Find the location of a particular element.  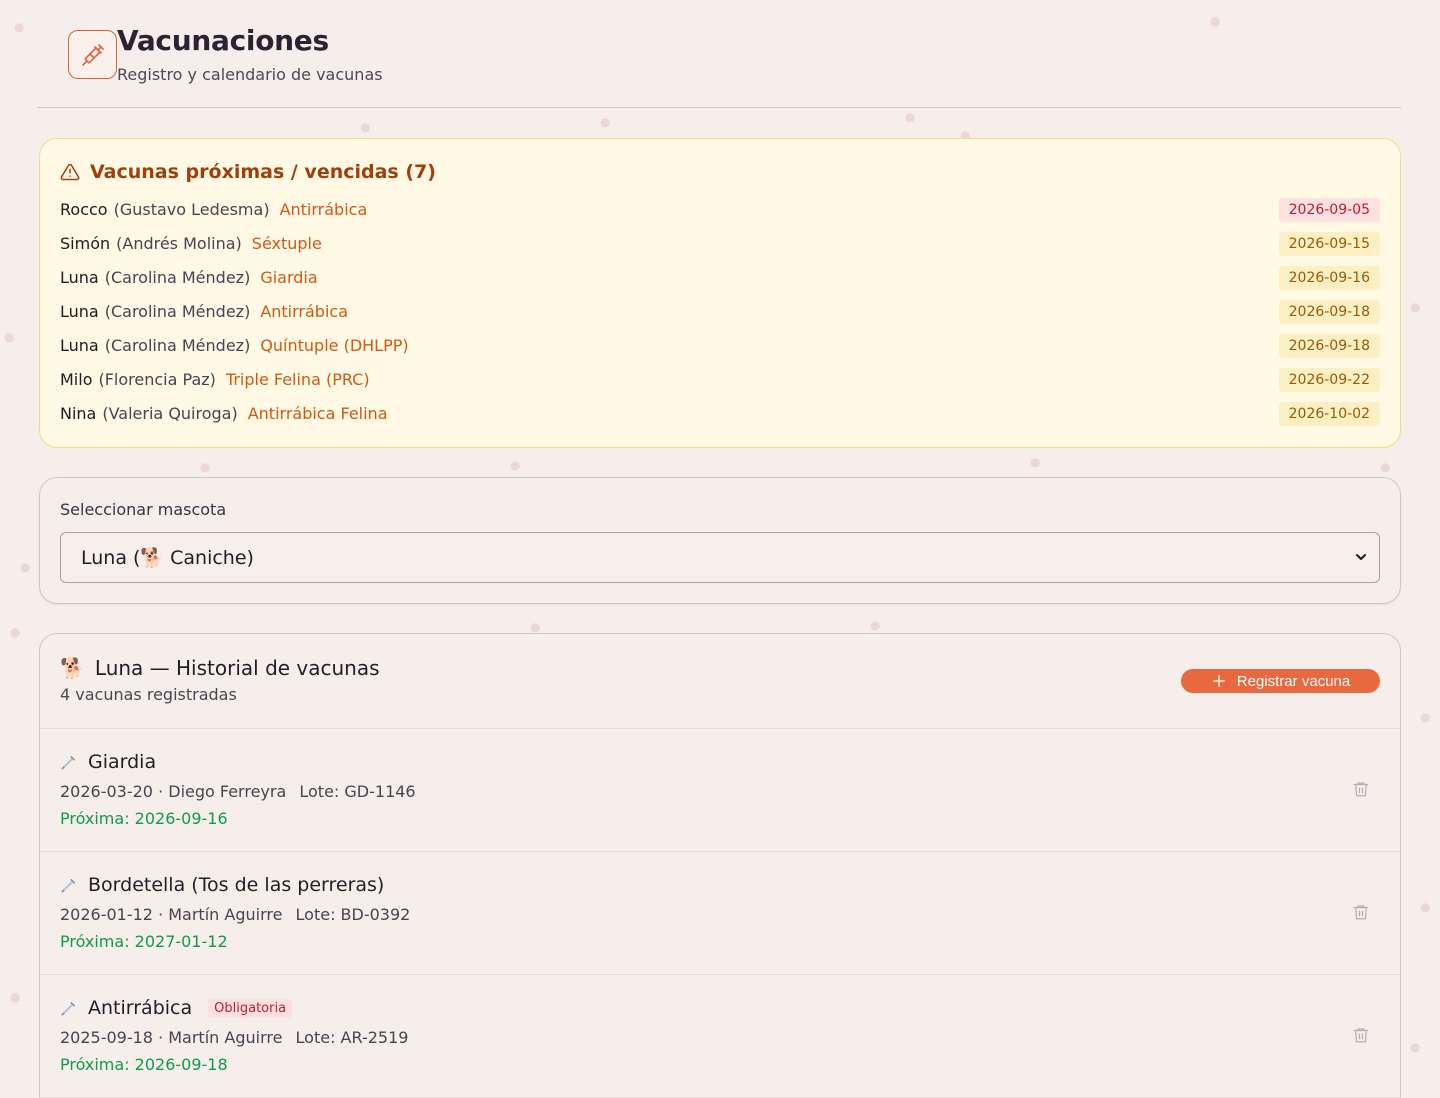

alert-date-badge: 2026-10-02 is located at coordinates (1329, 414).